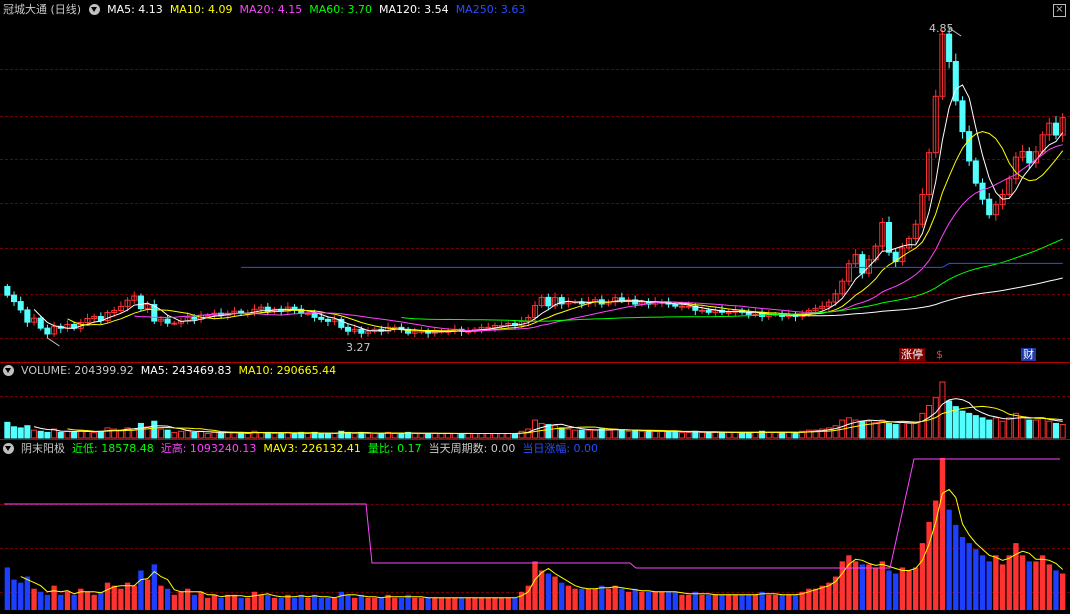 Image resolution: width=1070 pixels, height=614 pixels. What do you see at coordinates (208, 448) in the screenshot?
I see `indicator-value: 近高: 1093240.13` at bounding box center [208, 448].